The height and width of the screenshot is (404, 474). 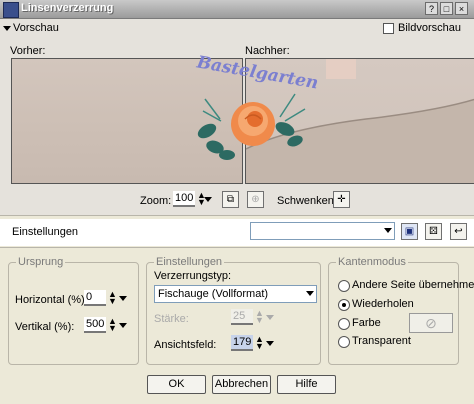 What do you see at coordinates (208, 199) in the screenshot?
I see `zoom-dropdown-icon` at bounding box center [208, 199].